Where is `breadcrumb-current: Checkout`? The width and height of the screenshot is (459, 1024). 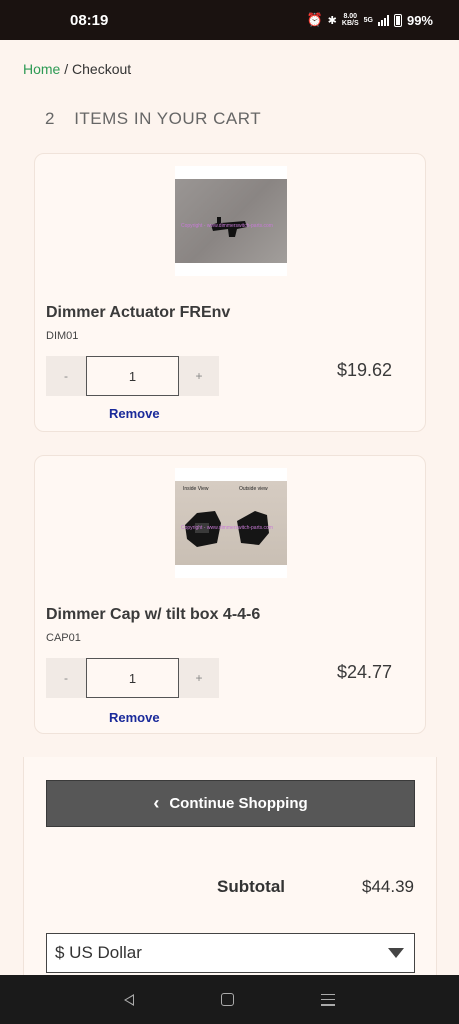 breadcrumb-current: Checkout is located at coordinates (102, 69).